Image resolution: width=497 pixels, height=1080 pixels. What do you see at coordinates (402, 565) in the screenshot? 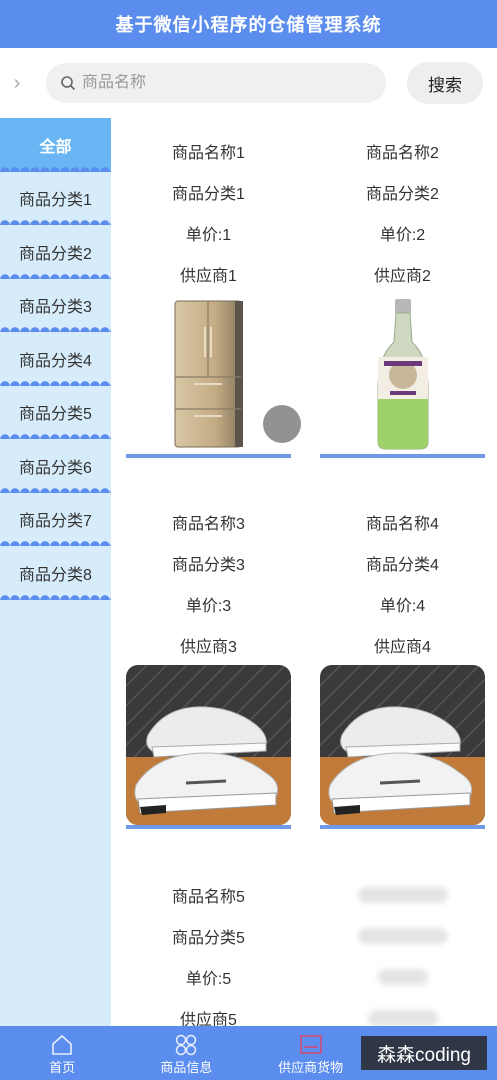
I see `product-category: 商品分类4` at bounding box center [402, 565].